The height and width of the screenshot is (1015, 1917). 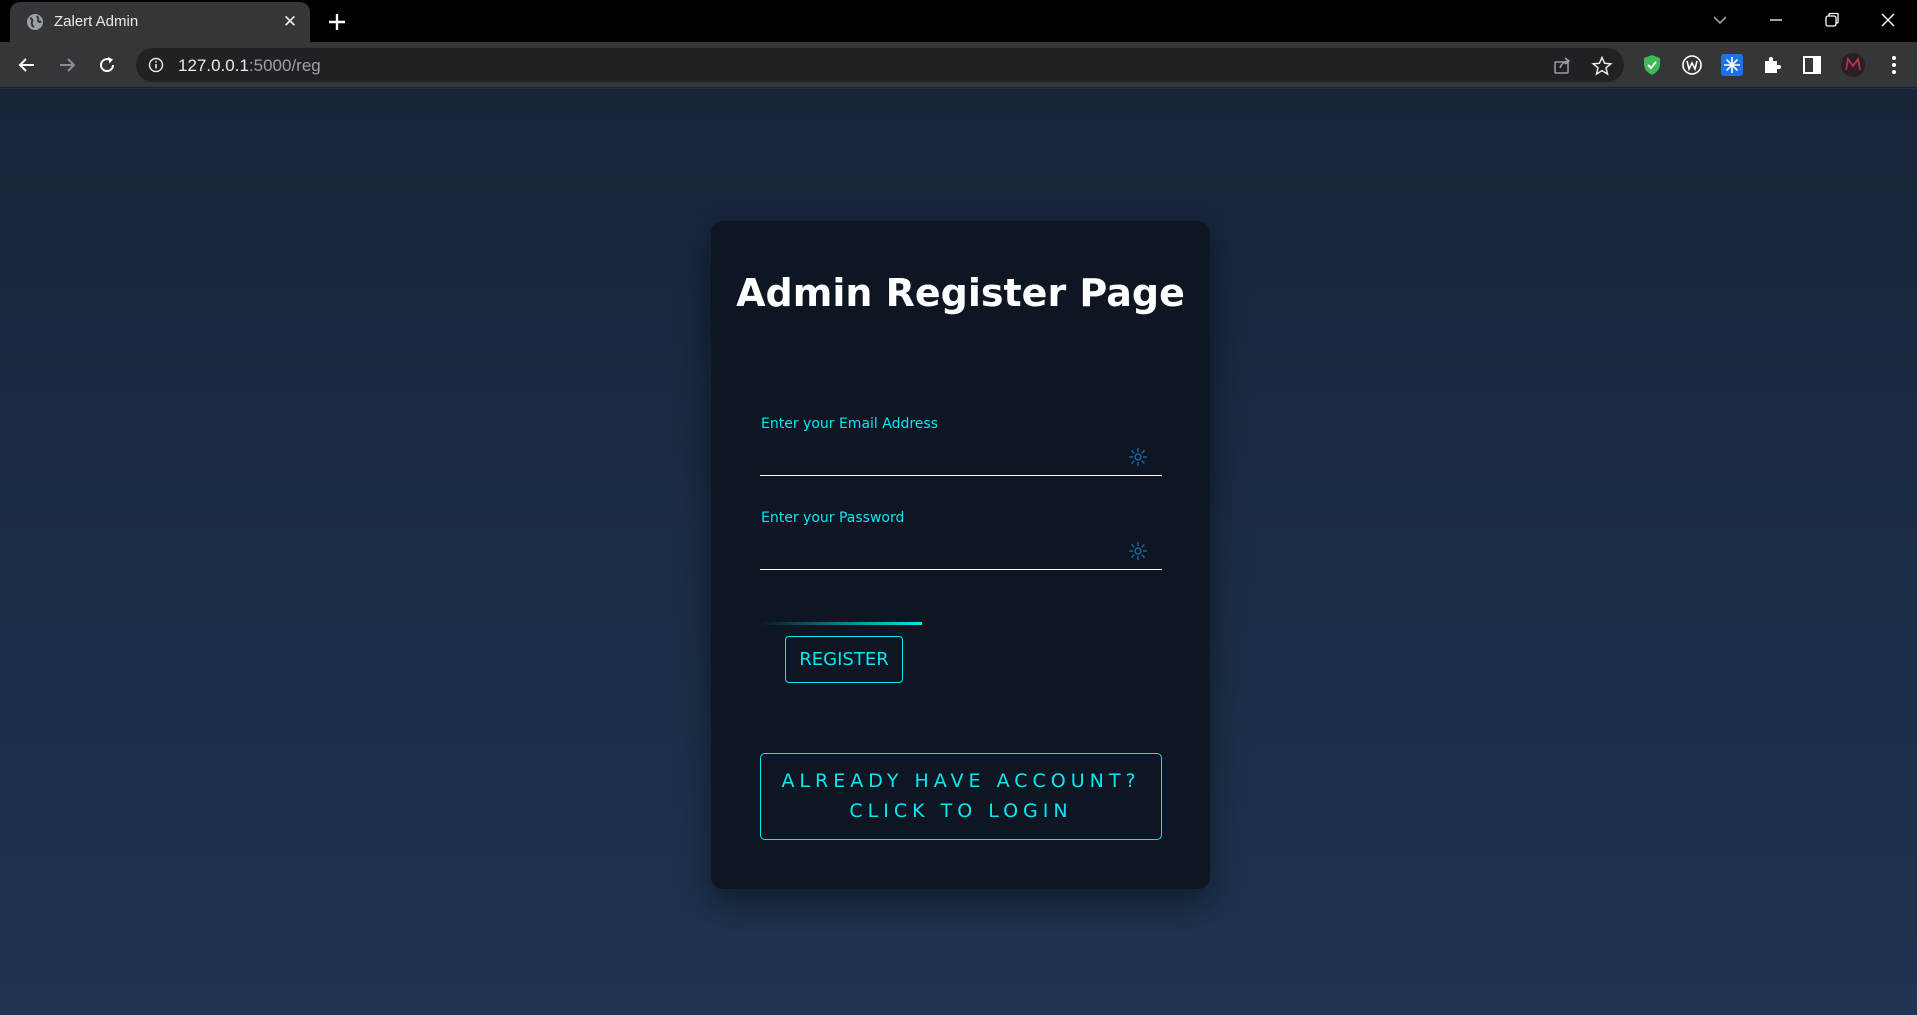 What do you see at coordinates (1894, 65) in the screenshot?
I see `menu-kebab-icon` at bounding box center [1894, 65].